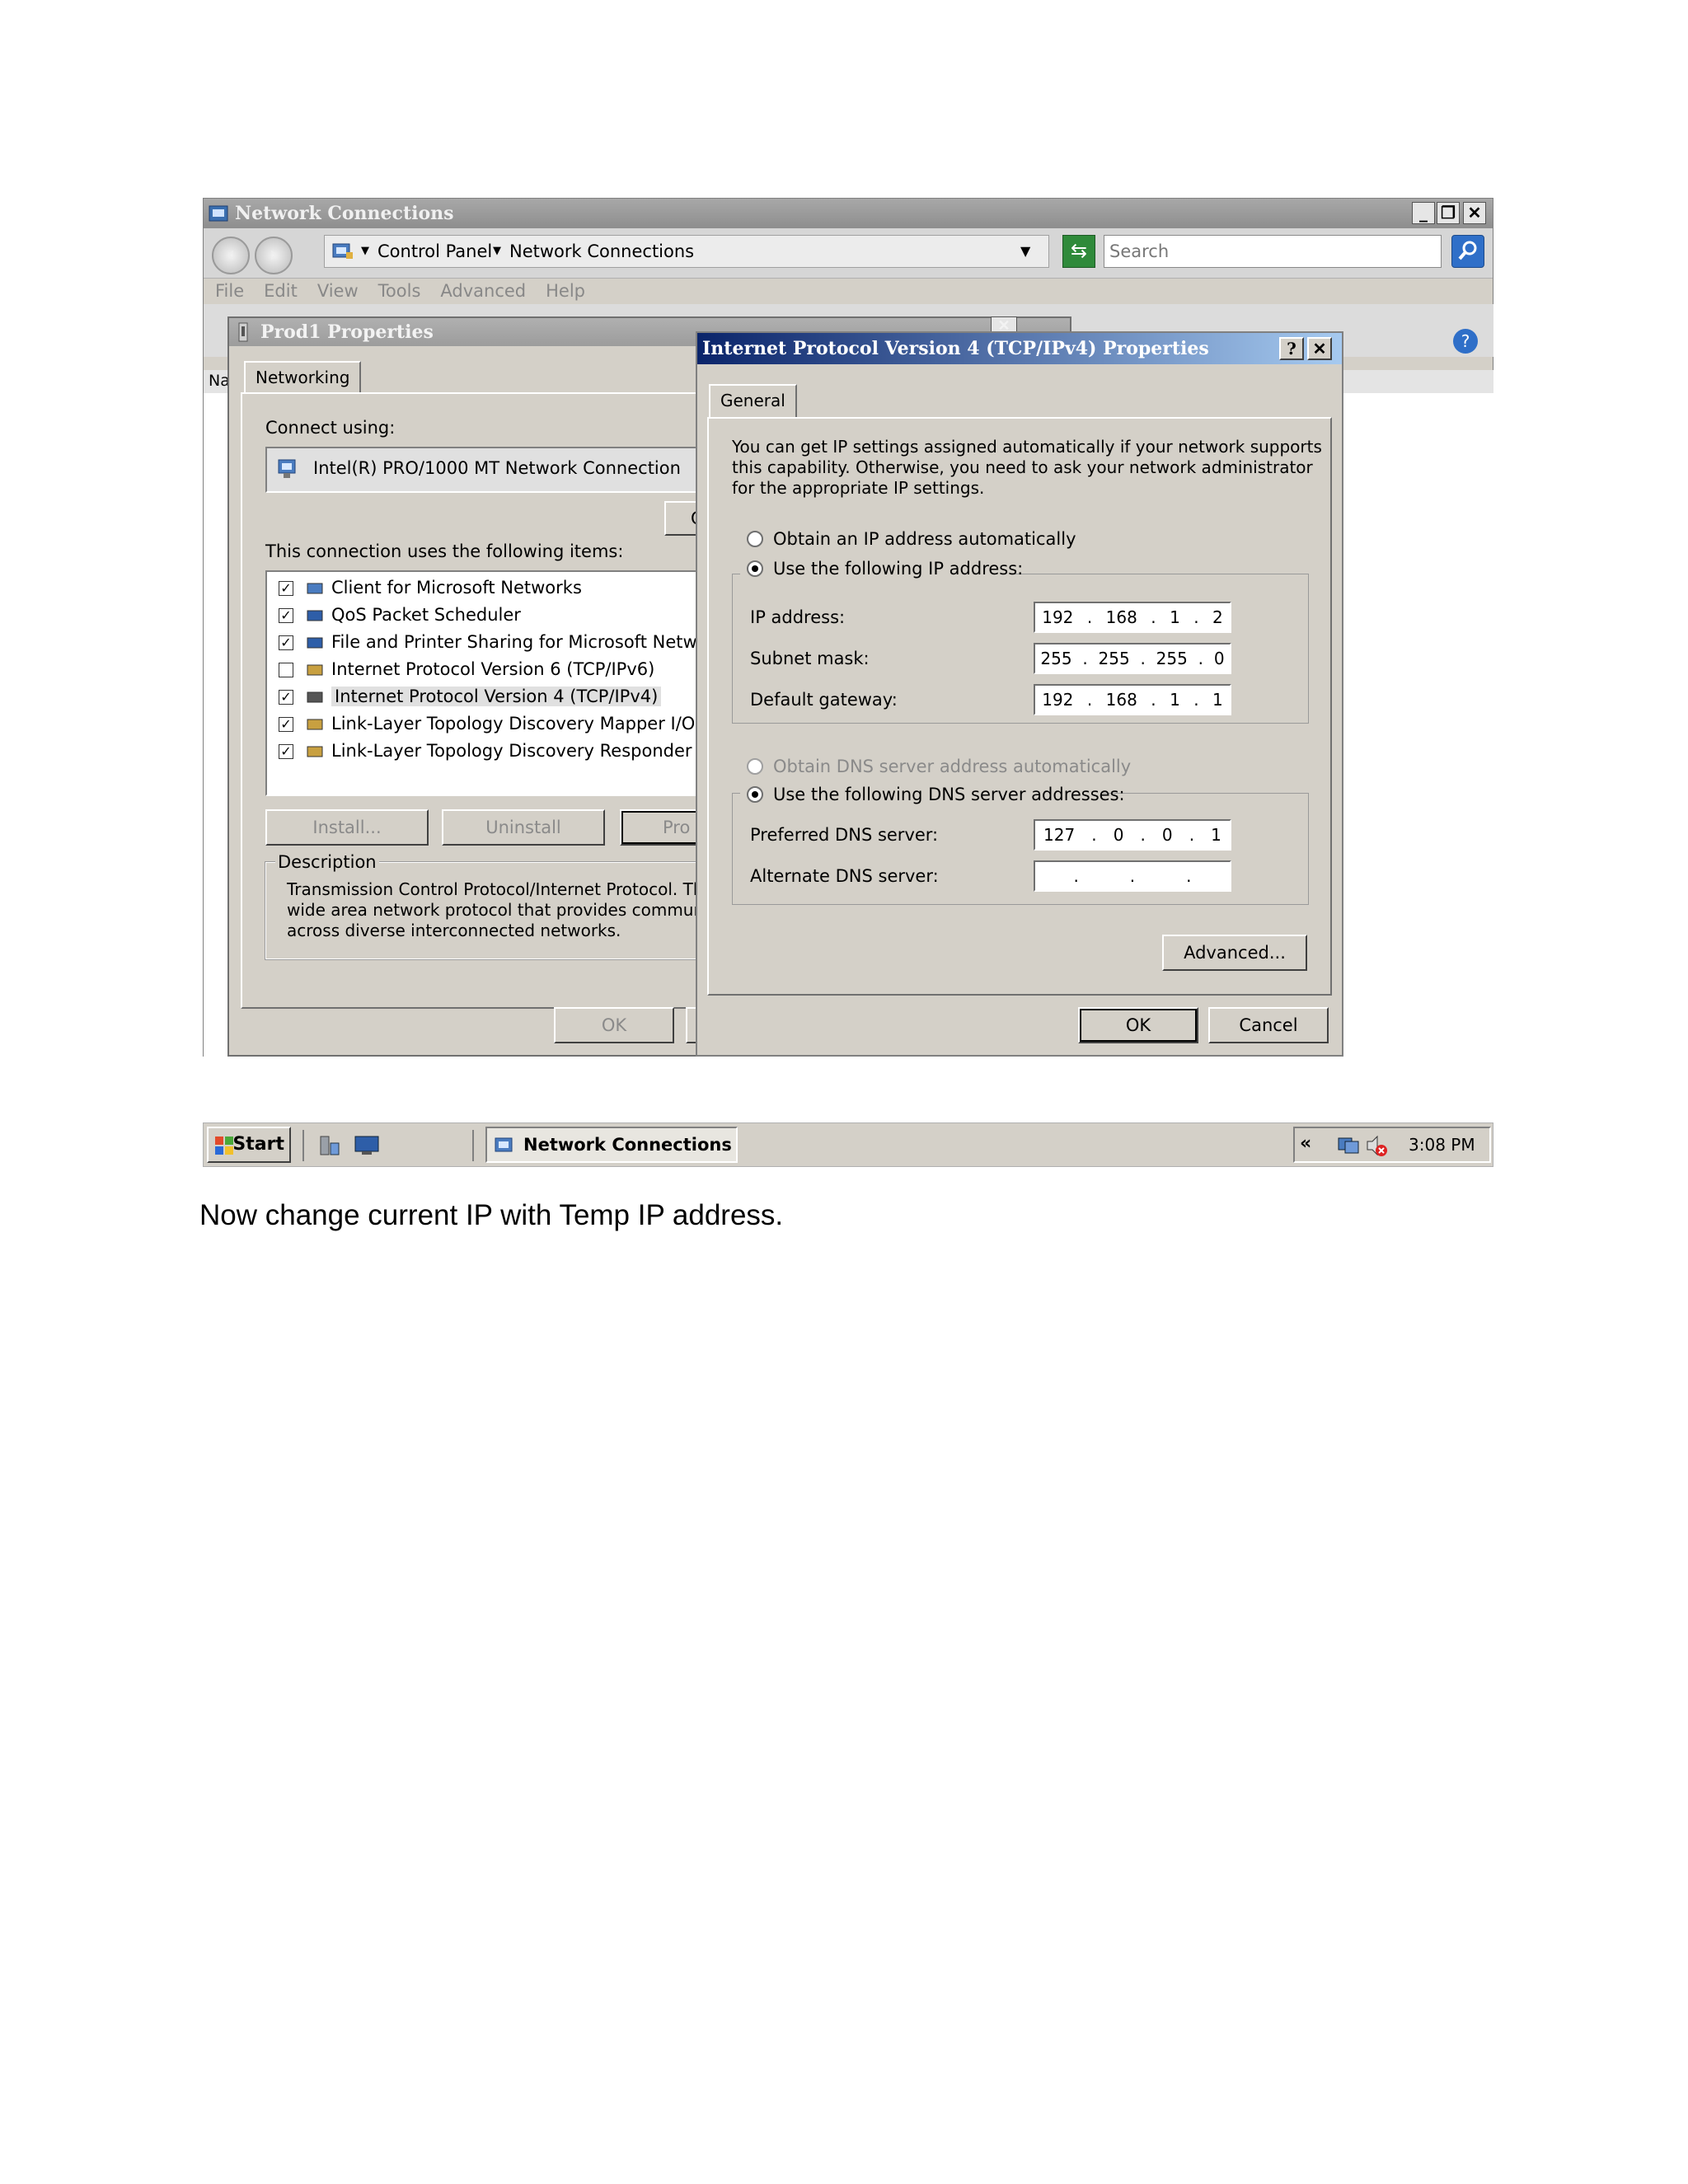  What do you see at coordinates (1466, 341) in the screenshot?
I see `help-icon: ?` at bounding box center [1466, 341].